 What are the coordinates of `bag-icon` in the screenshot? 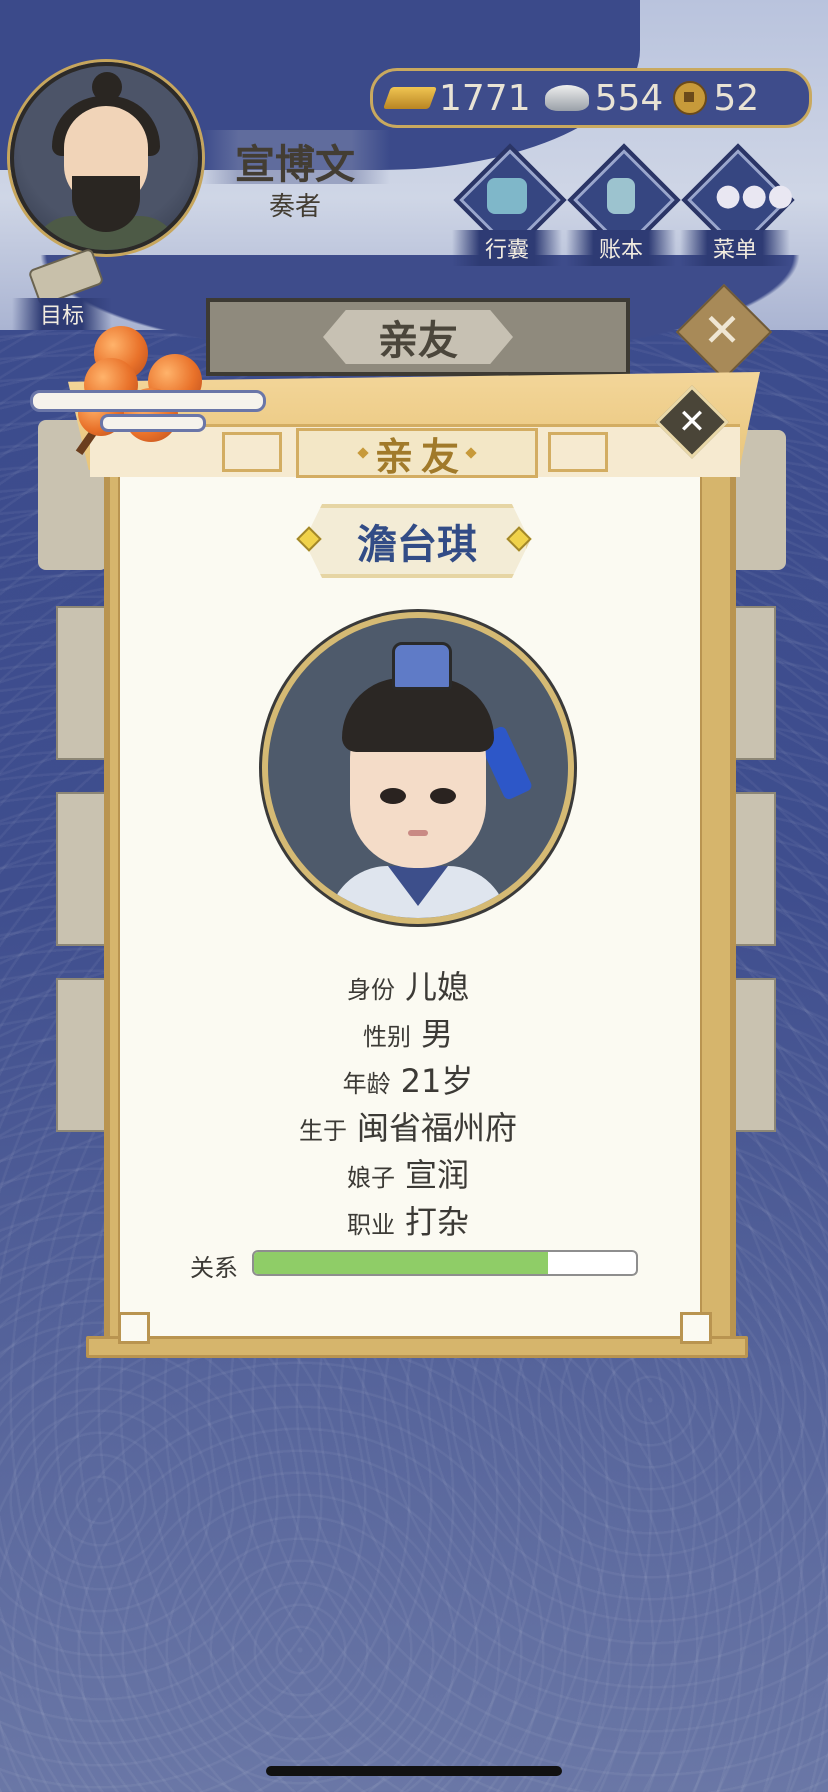 It's located at (507, 196).